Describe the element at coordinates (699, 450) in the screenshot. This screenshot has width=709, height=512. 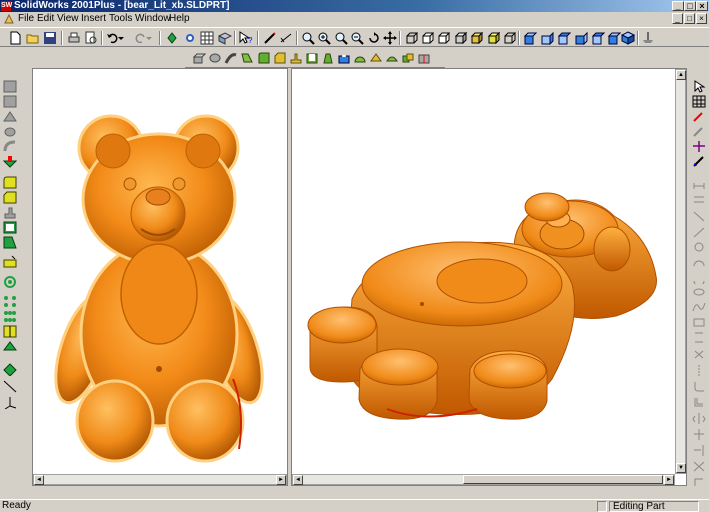
I see `extend-icon` at that location.